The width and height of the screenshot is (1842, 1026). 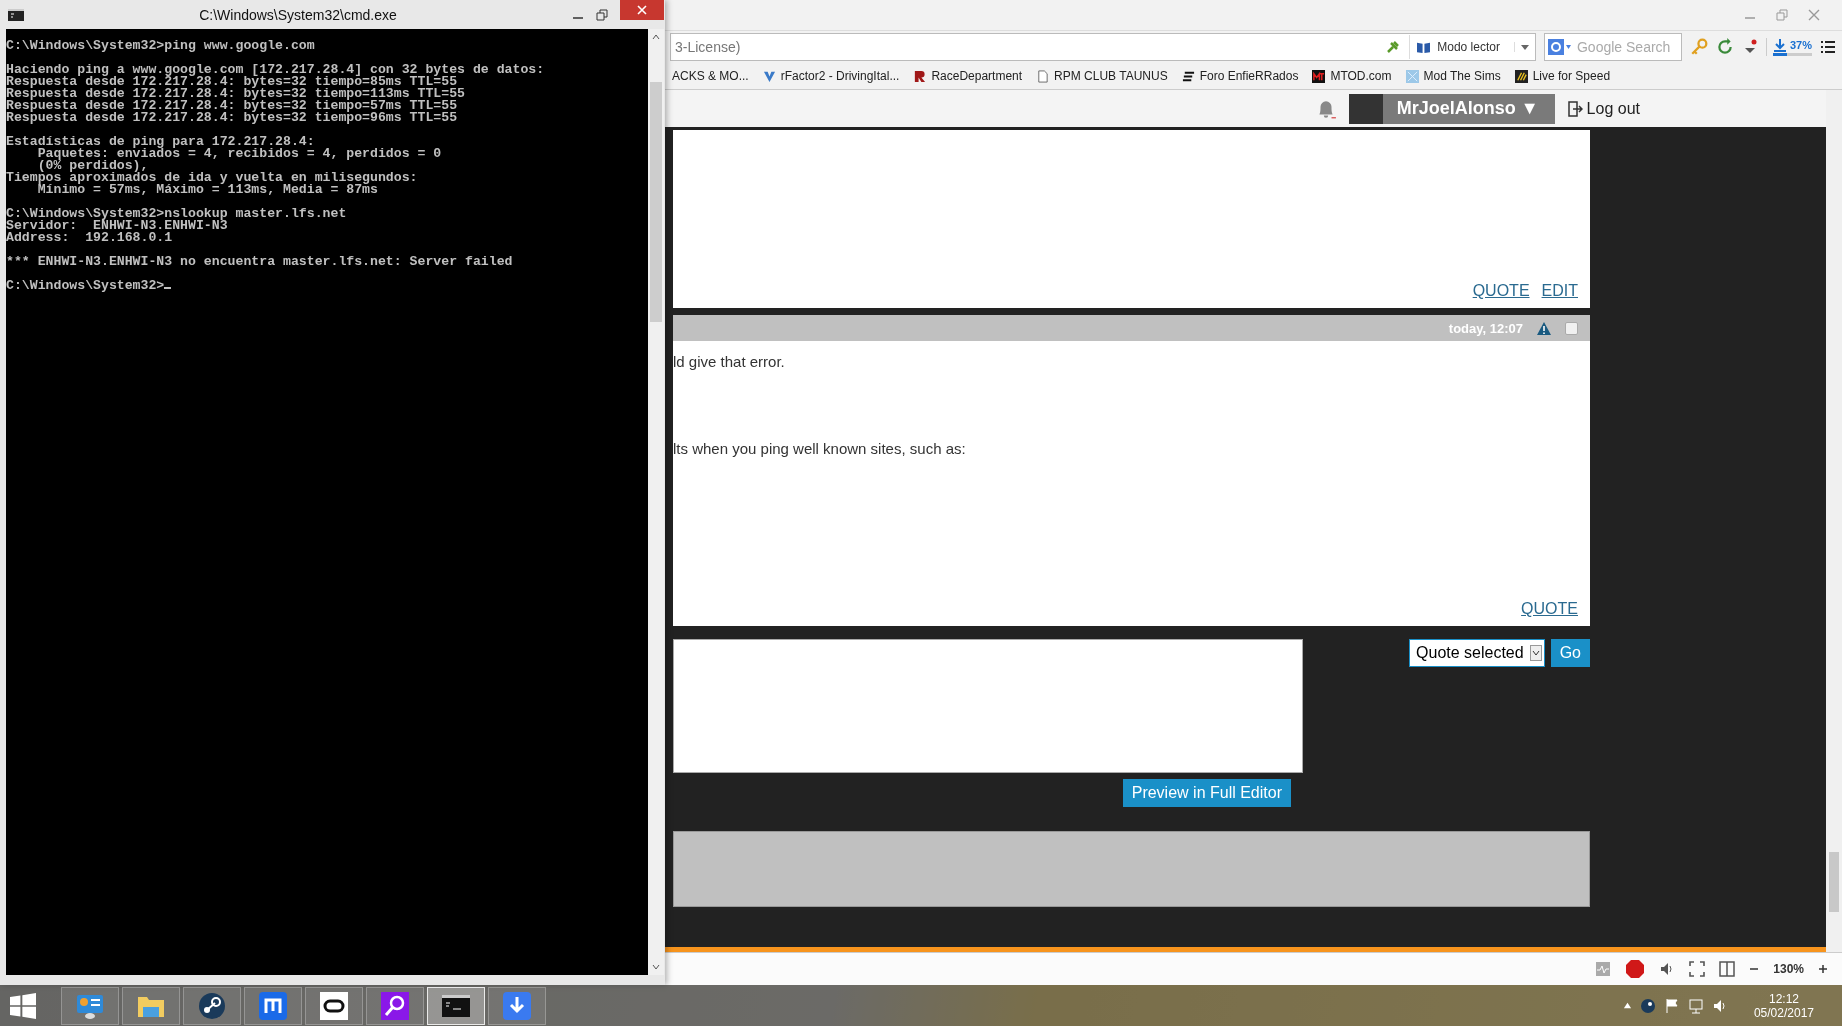 What do you see at coordinates (1627, 1005) in the screenshot?
I see `tray-expand-icon` at bounding box center [1627, 1005].